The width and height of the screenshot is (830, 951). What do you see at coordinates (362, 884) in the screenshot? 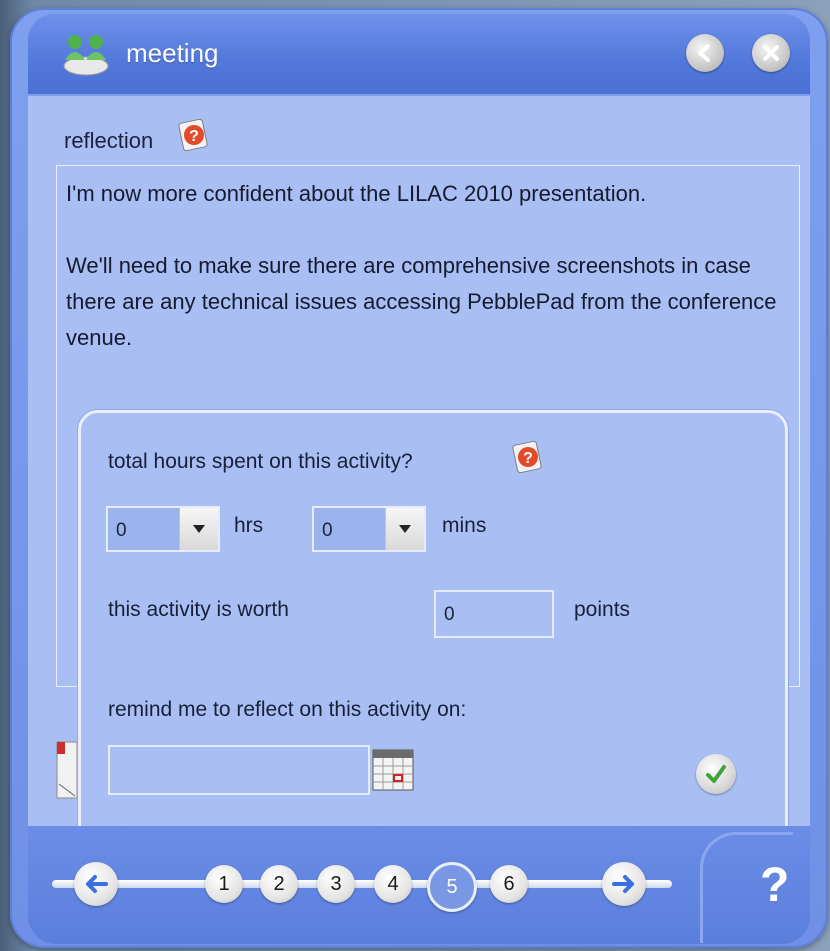
I see `pagination-track` at bounding box center [362, 884].